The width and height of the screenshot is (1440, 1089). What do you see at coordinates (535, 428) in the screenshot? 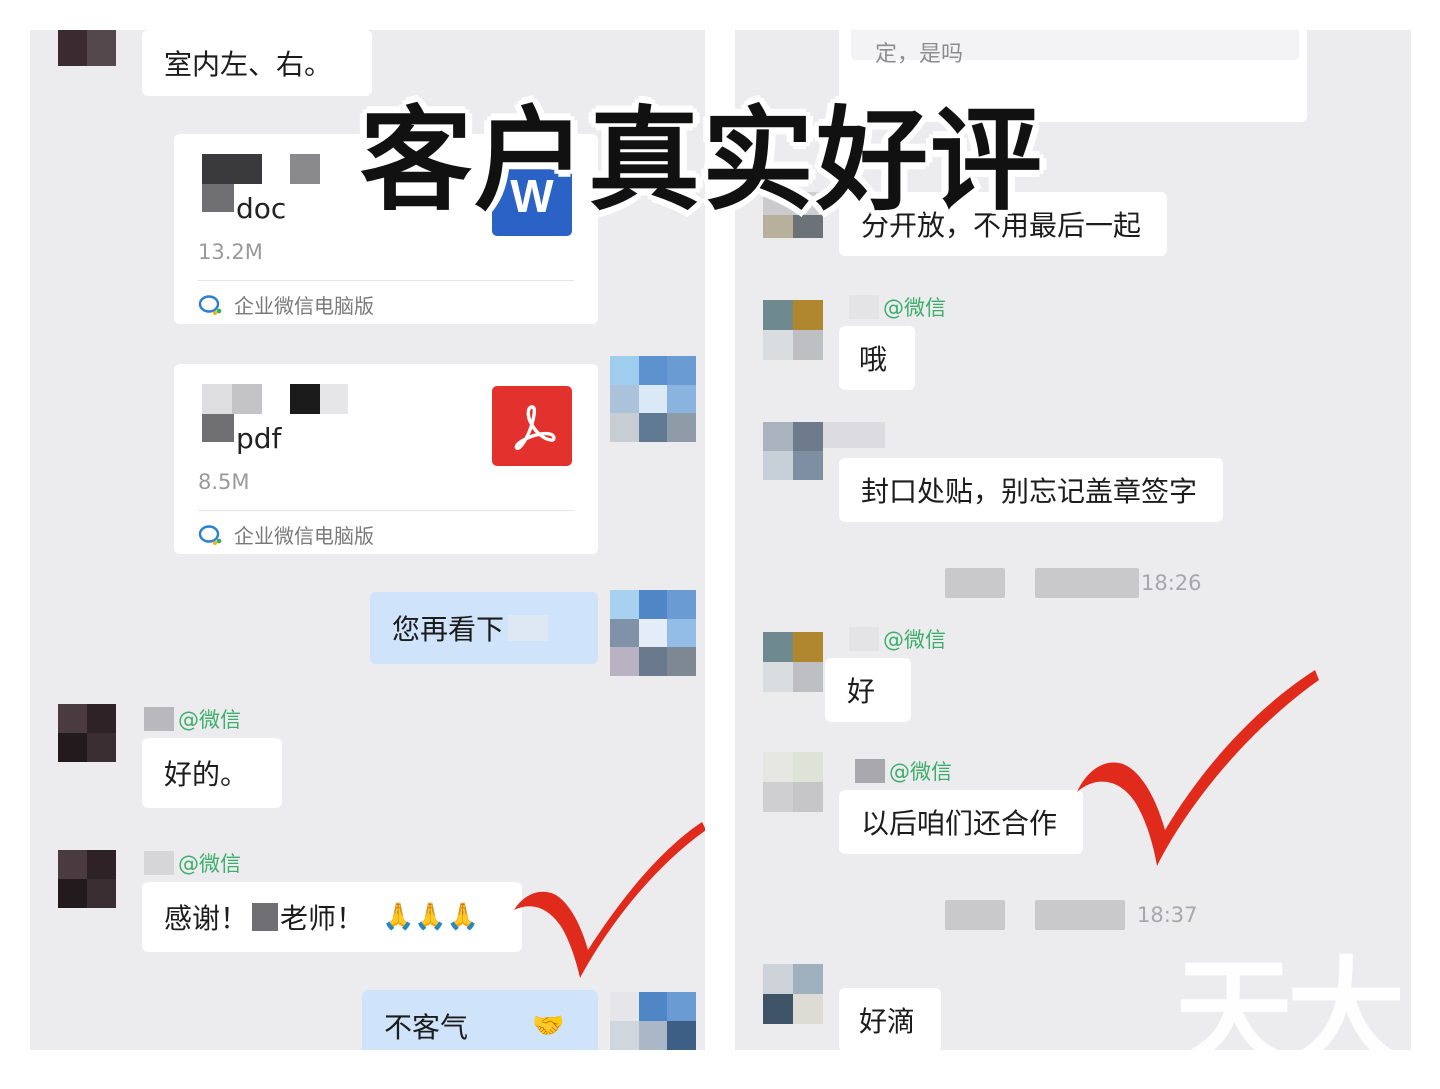
I see `acrobat-icon` at bounding box center [535, 428].